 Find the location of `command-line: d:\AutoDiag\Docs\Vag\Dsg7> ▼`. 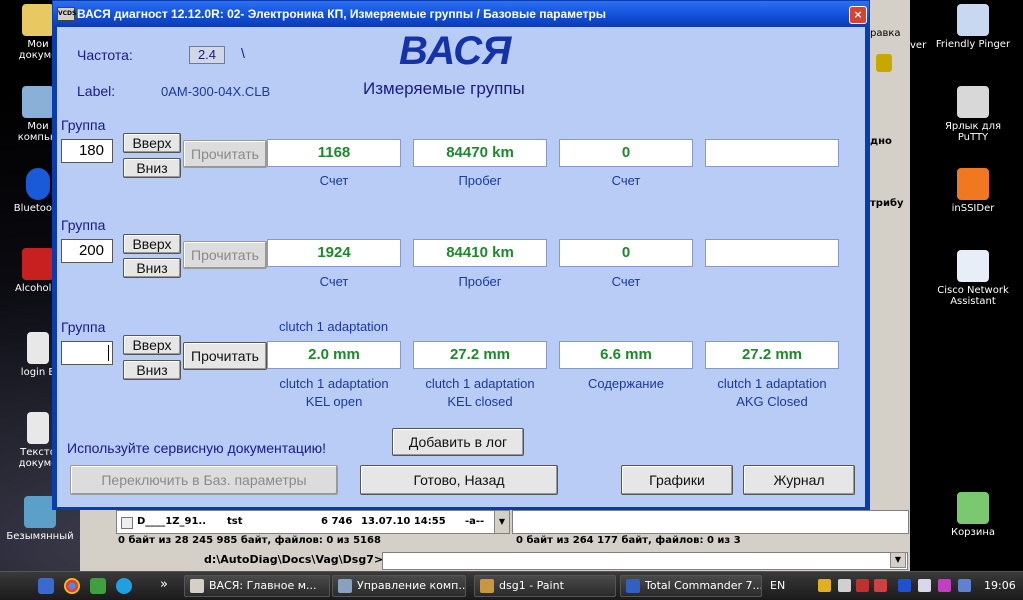

command-line: d:\AutoDiag\Docs\Vag\Dsg7> ▼ is located at coordinates (512, 560).